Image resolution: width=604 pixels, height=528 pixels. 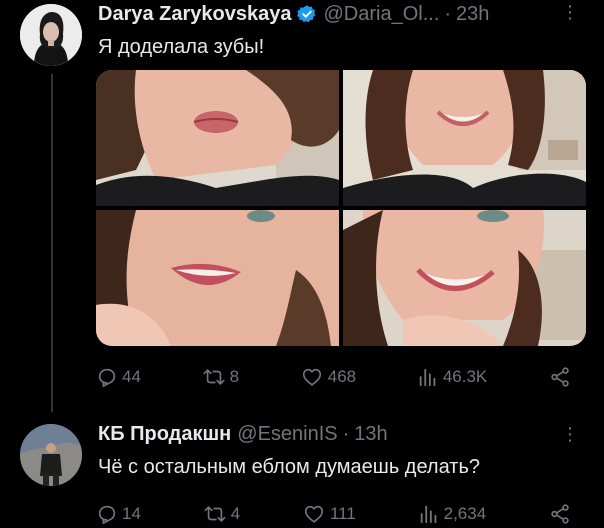 I want to click on reply-button: 44, so click(x=118, y=377).